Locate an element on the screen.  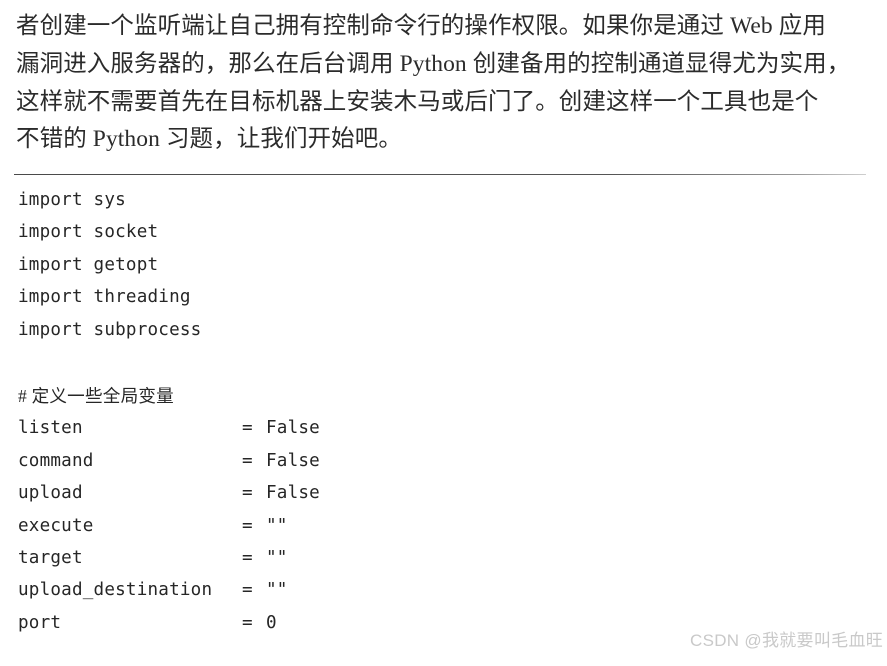
variable-name: port is located at coordinates (40, 622).